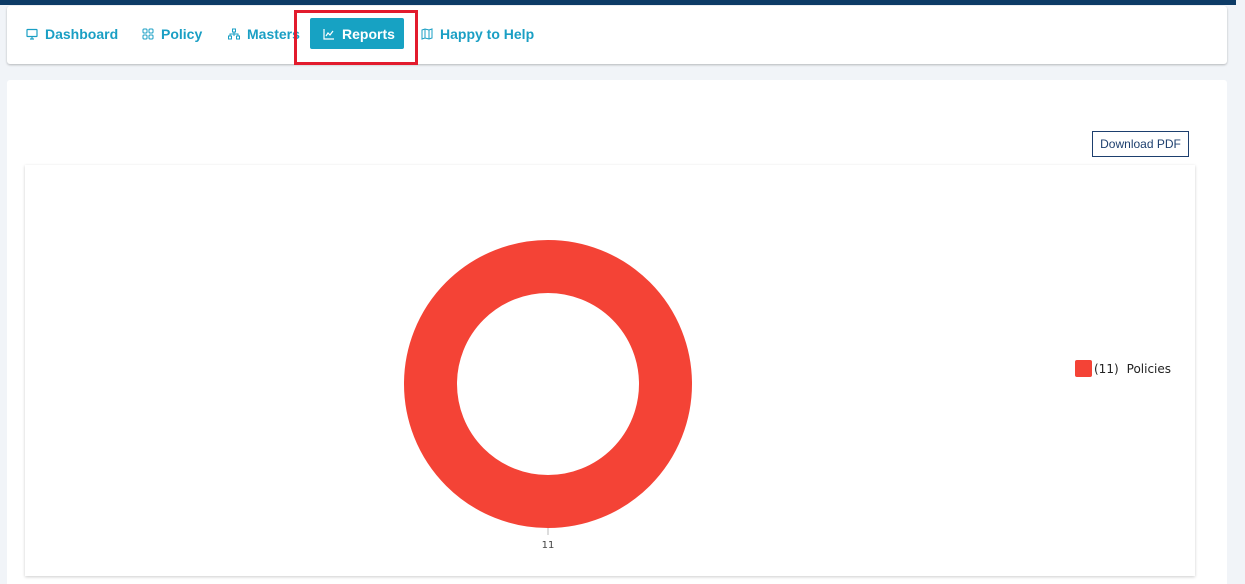 The height and width of the screenshot is (584, 1245). What do you see at coordinates (1083, 368) in the screenshot?
I see `legend-swatch` at bounding box center [1083, 368].